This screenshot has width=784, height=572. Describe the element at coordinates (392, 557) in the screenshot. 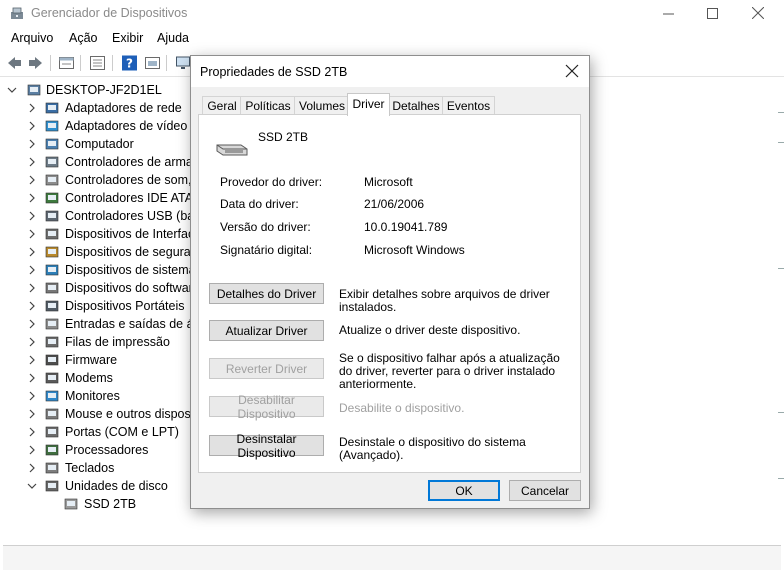

I see `status-bar` at that location.